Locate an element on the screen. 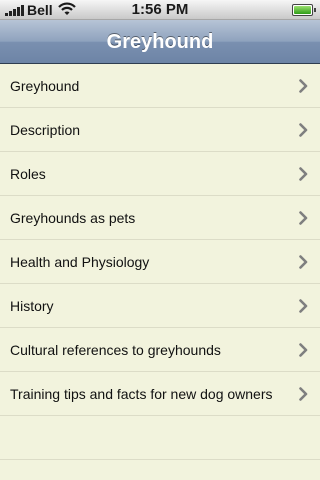 The width and height of the screenshot is (320, 480). empty-row is located at coordinates (160, 438).